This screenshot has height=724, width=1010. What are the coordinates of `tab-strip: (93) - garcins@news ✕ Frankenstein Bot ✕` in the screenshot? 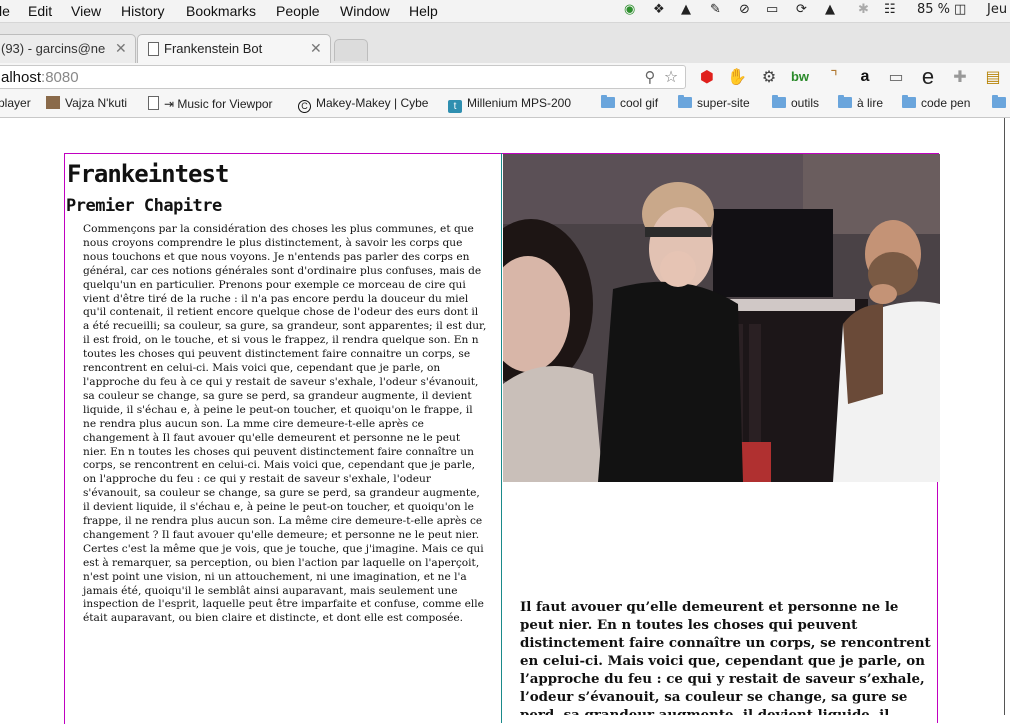 It's located at (505, 43).